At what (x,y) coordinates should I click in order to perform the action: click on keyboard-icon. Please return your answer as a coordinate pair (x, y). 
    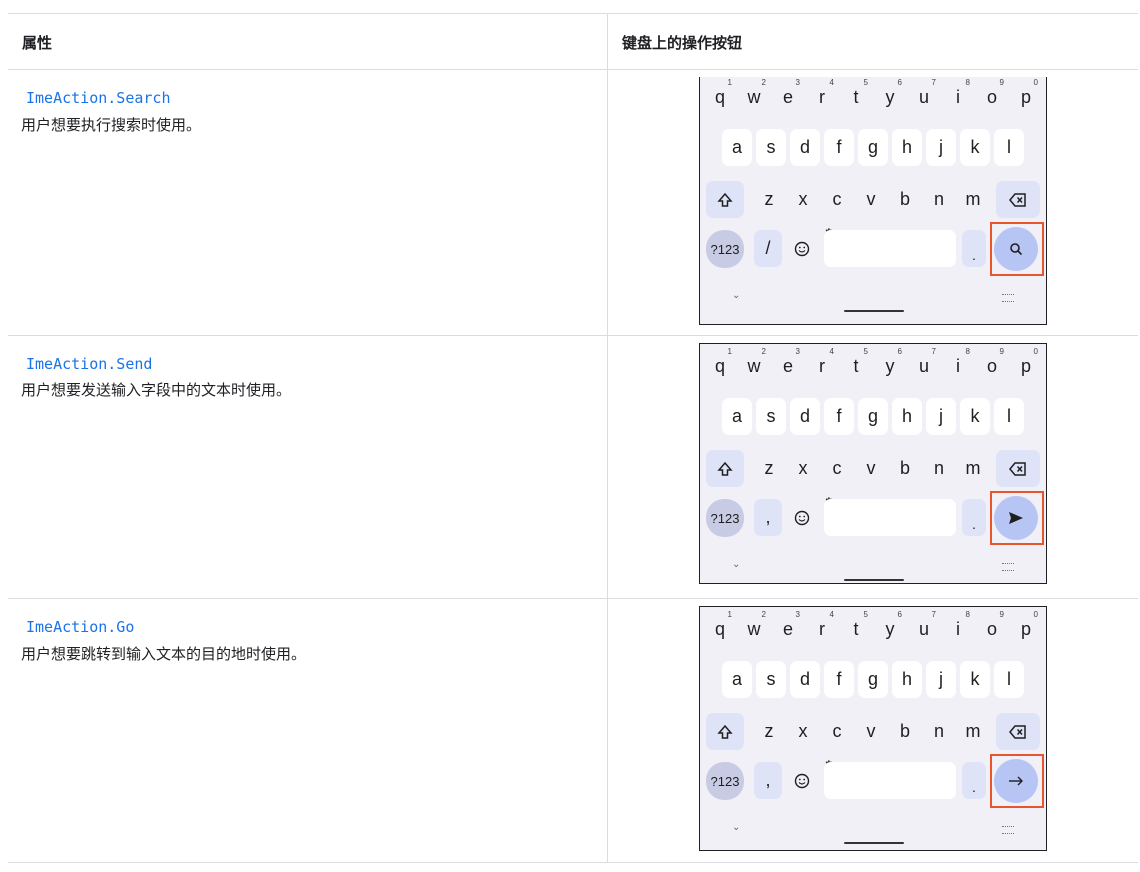
    Looking at the image, I should click on (1008, 298).